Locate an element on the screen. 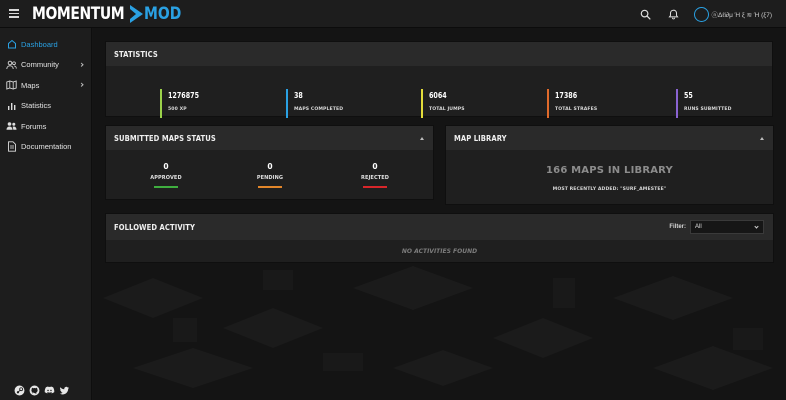 This screenshot has width=786, height=400. stat-value: 17386 is located at coordinates (566, 95).